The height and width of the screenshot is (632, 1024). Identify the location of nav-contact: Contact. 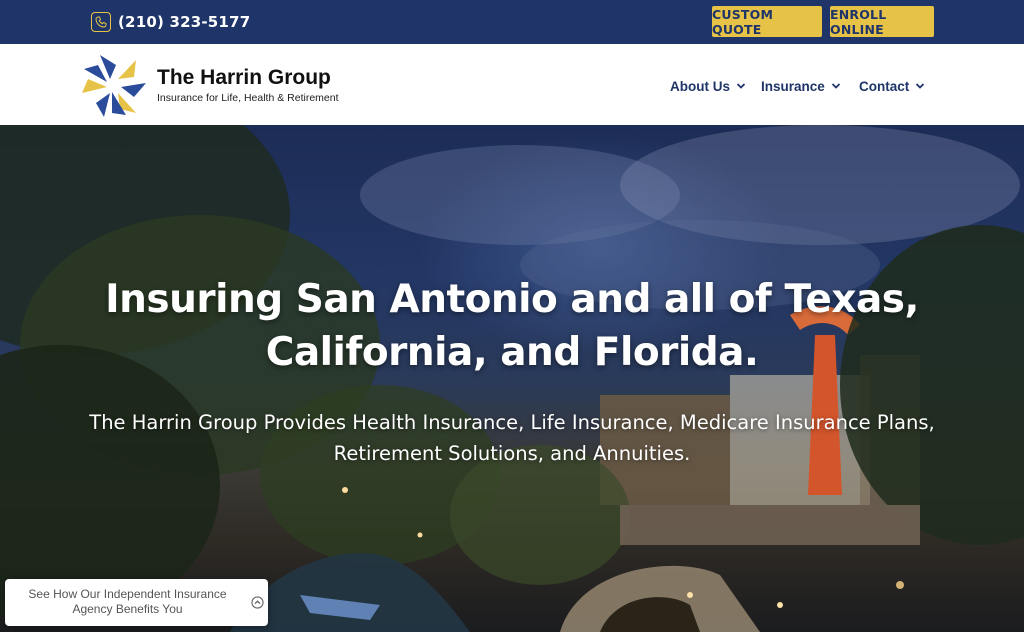
(892, 86).